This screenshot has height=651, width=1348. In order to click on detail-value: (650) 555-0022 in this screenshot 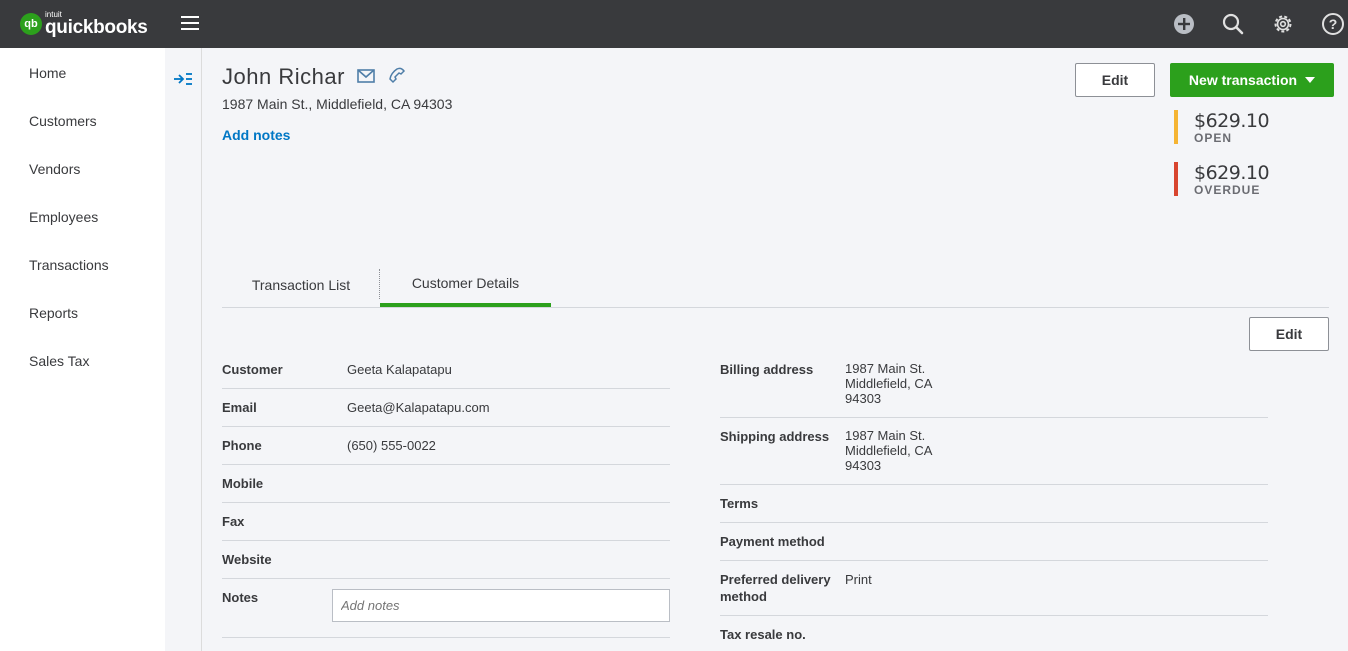, I will do `click(391, 445)`.